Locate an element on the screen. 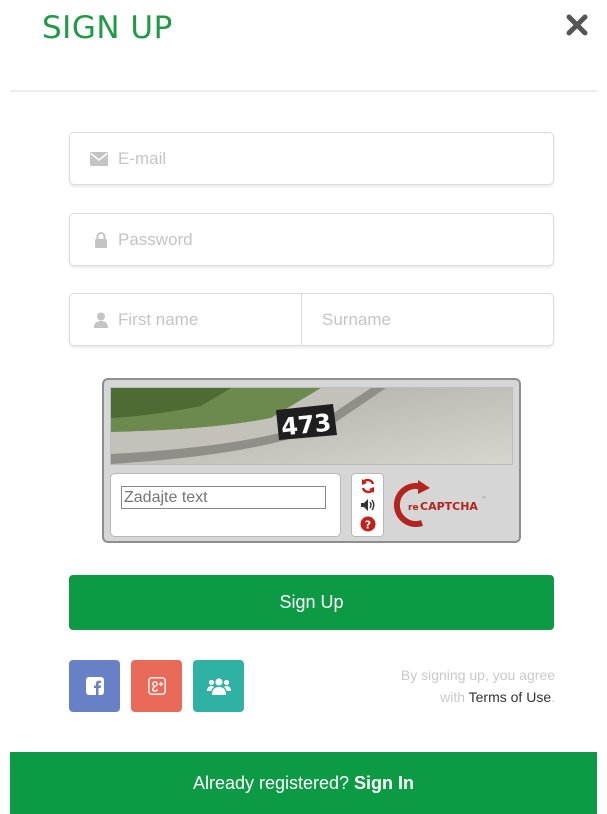 This screenshot has height=814, width=607. captcha-input-box is located at coordinates (225, 505).